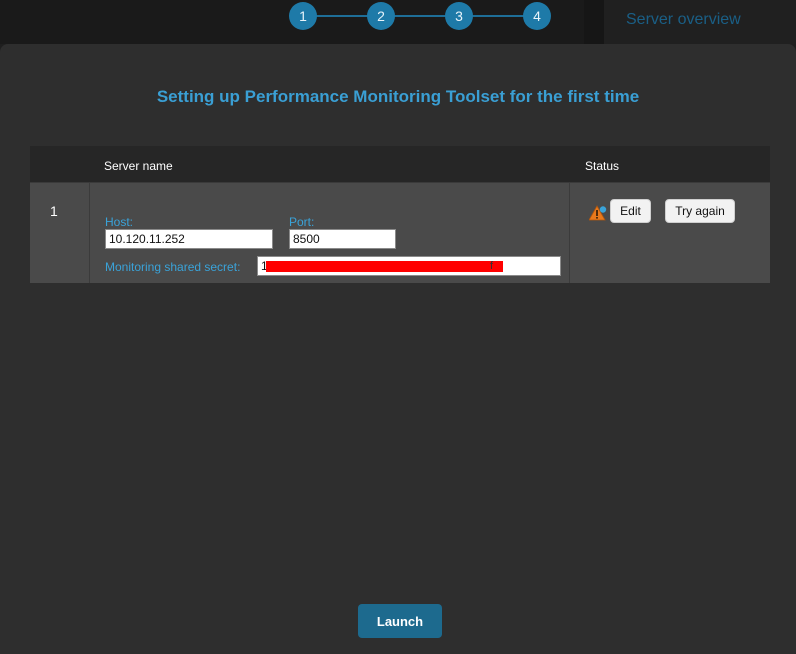  I want to click on edit-button: Edit, so click(630, 211).